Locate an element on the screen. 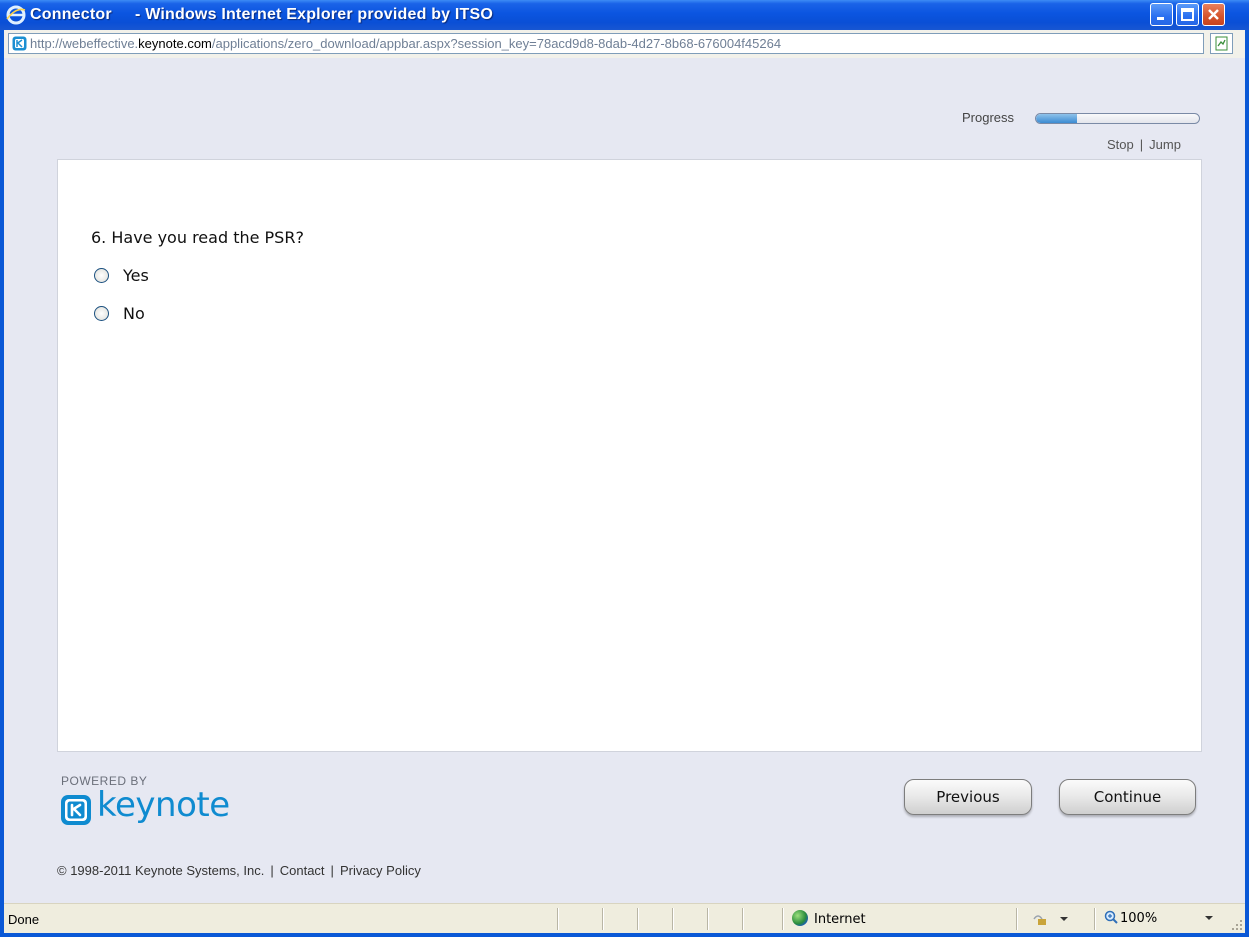 The height and width of the screenshot is (937, 1249). session-links: Stop | Jump is located at coordinates (1144, 144).